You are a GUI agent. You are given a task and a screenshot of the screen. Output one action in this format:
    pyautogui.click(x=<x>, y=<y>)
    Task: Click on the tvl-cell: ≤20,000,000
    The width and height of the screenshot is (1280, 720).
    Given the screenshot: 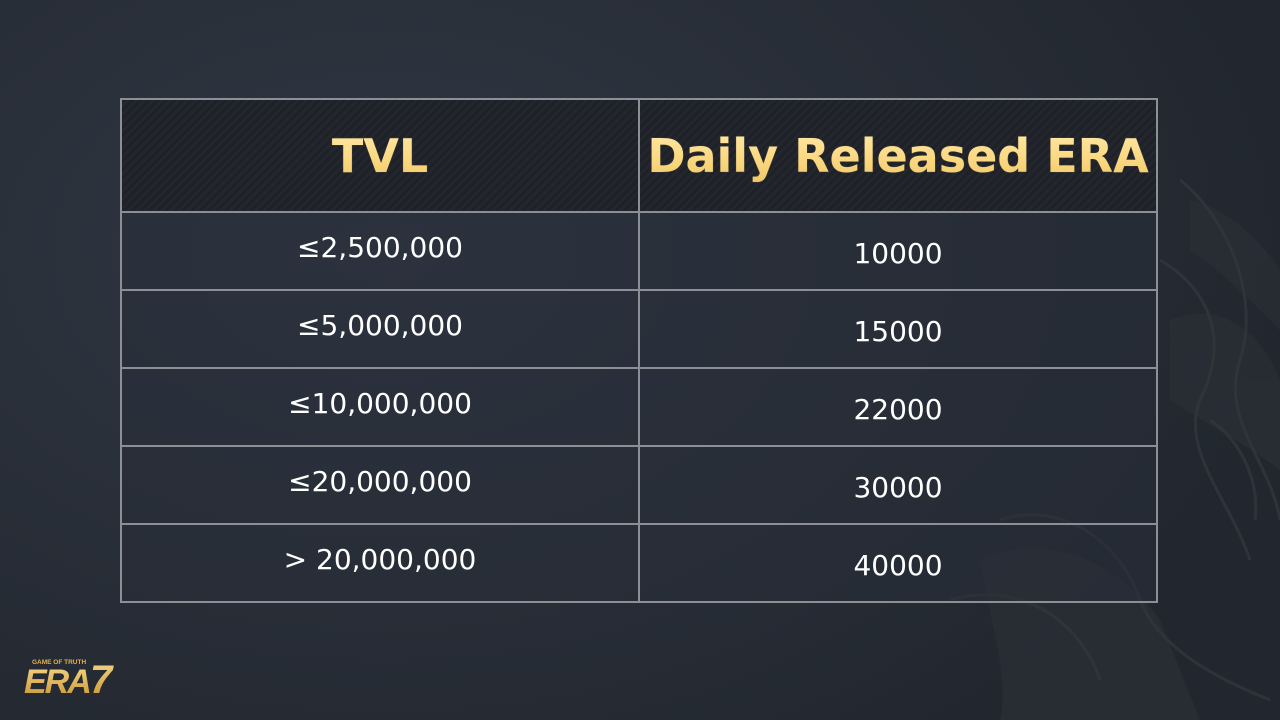 What is the action you would take?
    pyautogui.click(x=380, y=485)
    